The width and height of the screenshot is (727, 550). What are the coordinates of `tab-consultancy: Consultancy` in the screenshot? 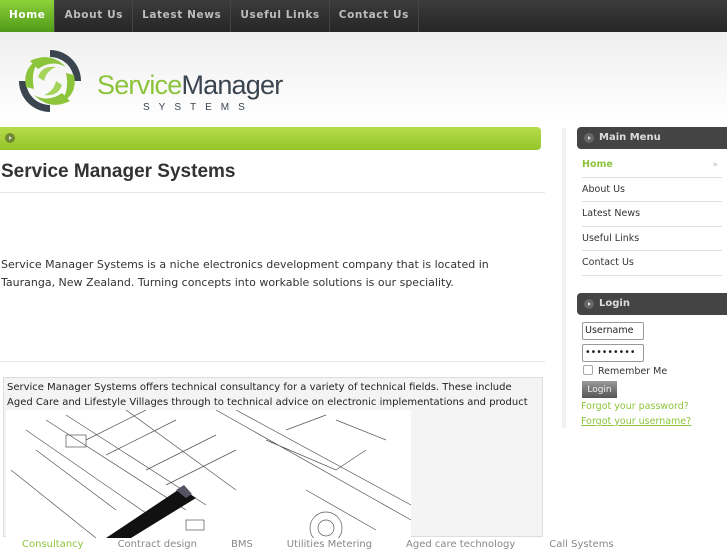 It's located at (48, 544).